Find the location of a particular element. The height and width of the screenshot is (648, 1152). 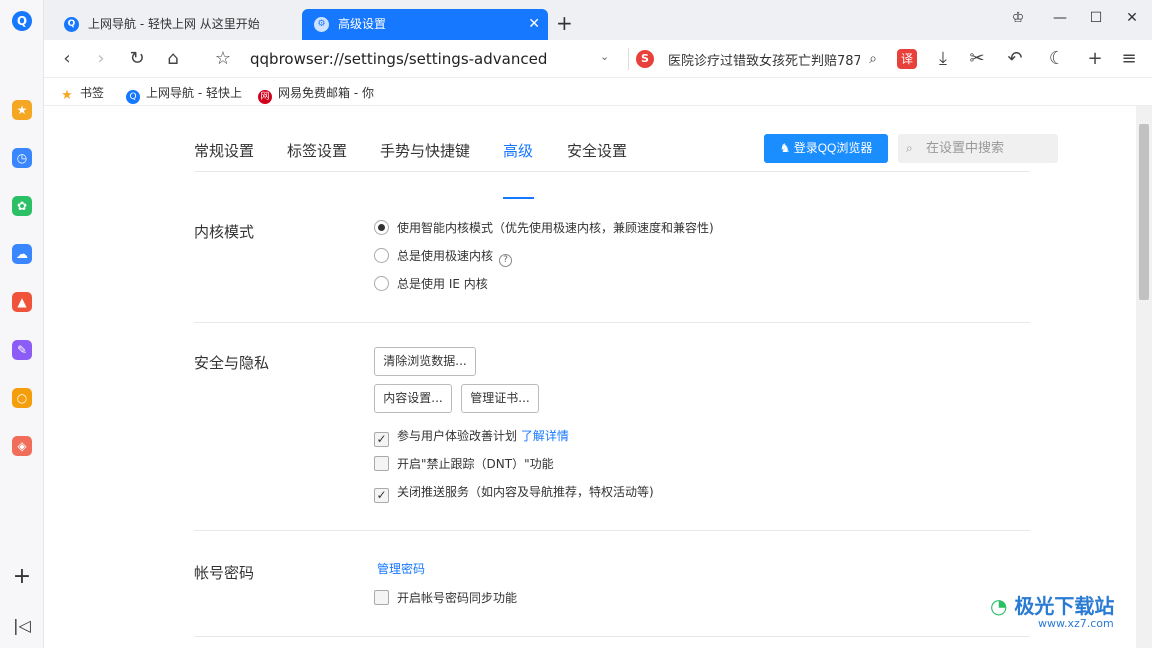

close-tab-icon: ✕ is located at coordinates (534, 24).